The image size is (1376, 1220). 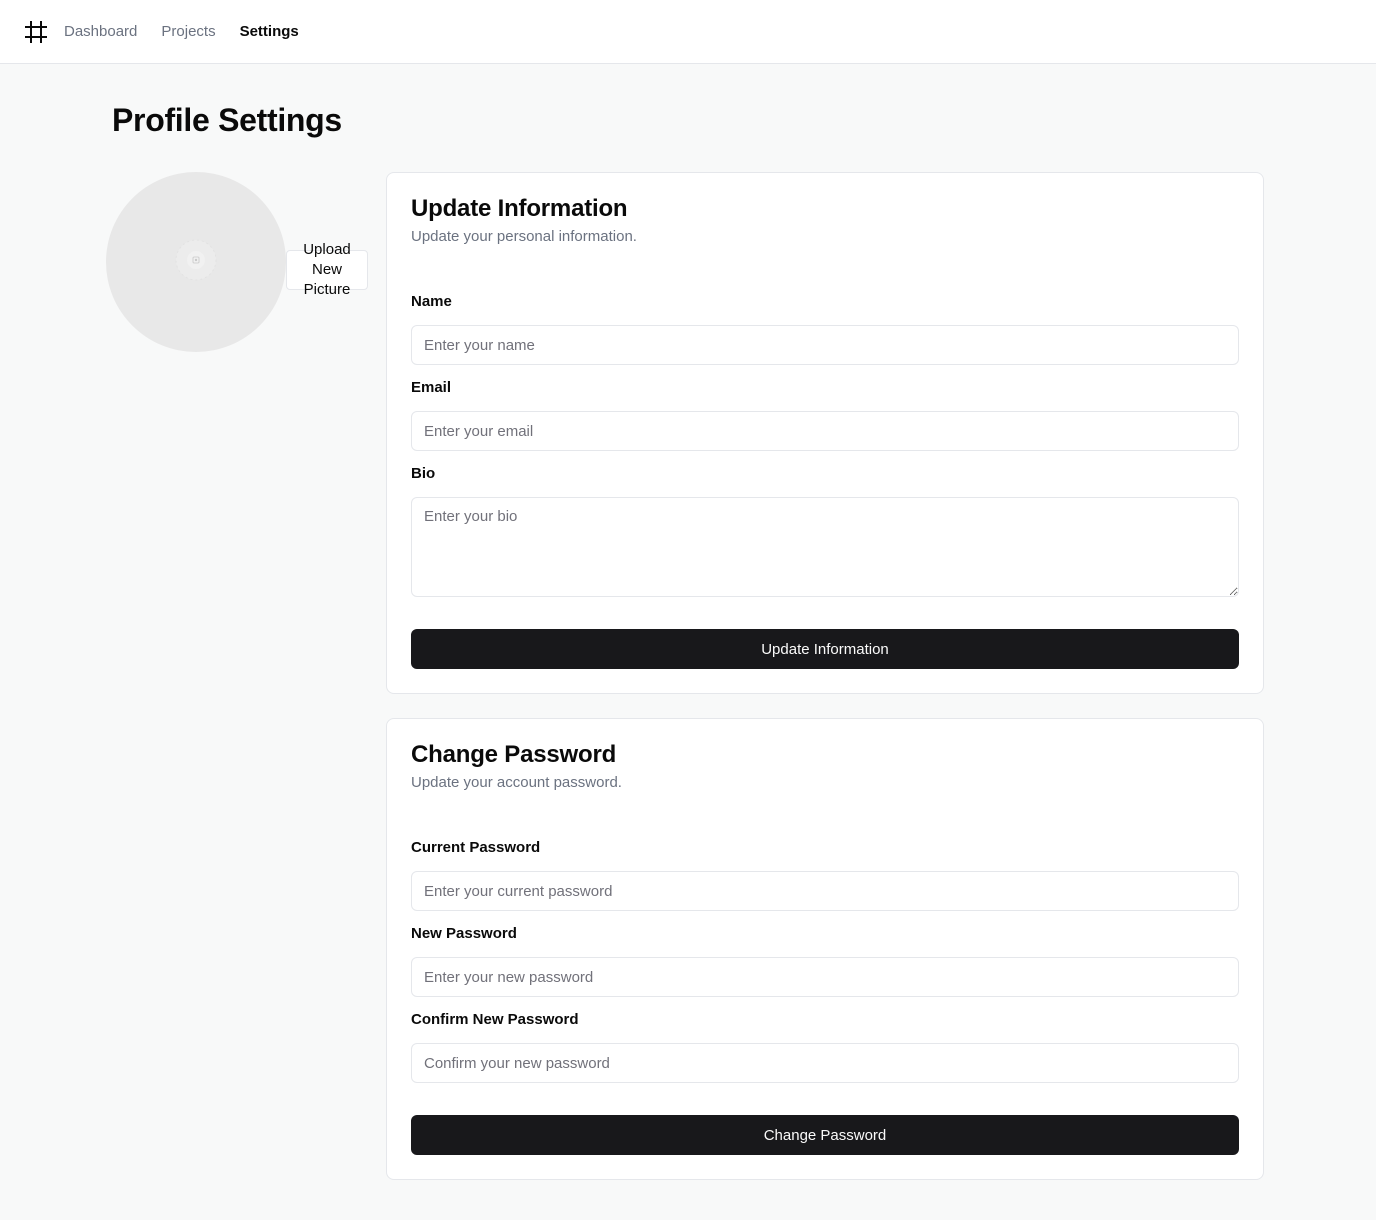 I want to click on bio-label: Bio, so click(x=423, y=473).